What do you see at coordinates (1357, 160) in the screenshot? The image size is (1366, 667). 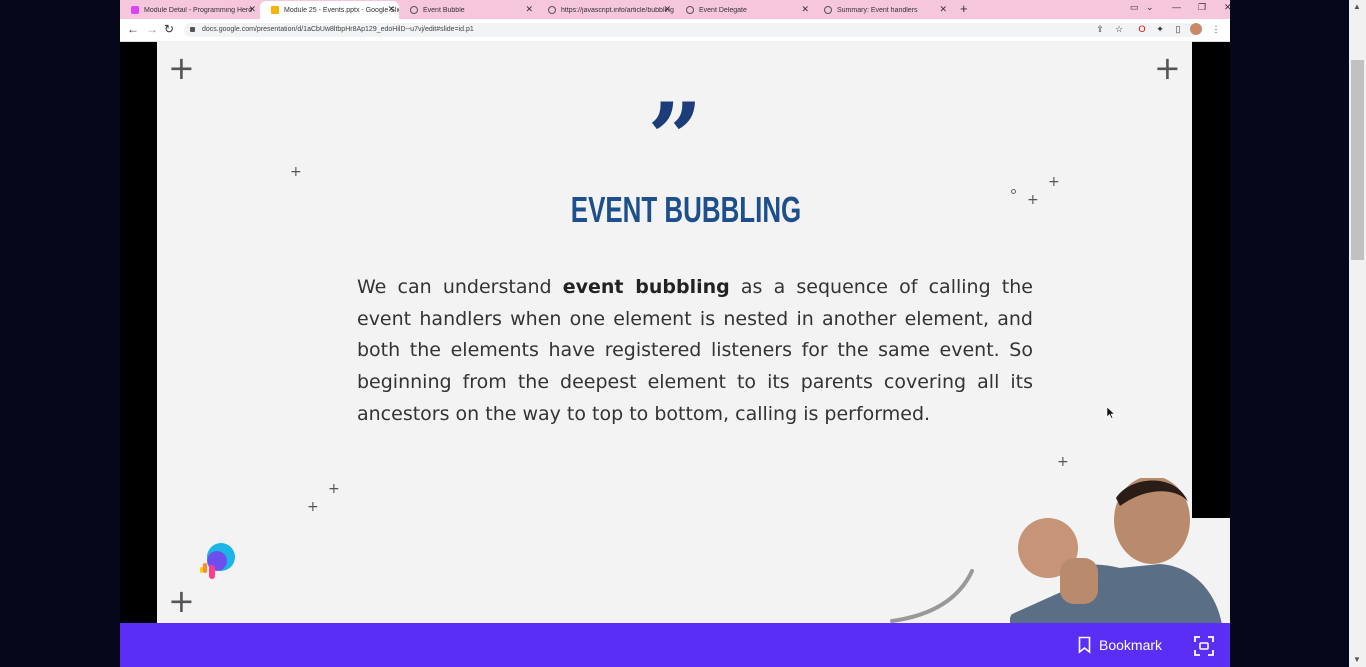 I see `scrollbar-thumb` at bounding box center [1357, 160].